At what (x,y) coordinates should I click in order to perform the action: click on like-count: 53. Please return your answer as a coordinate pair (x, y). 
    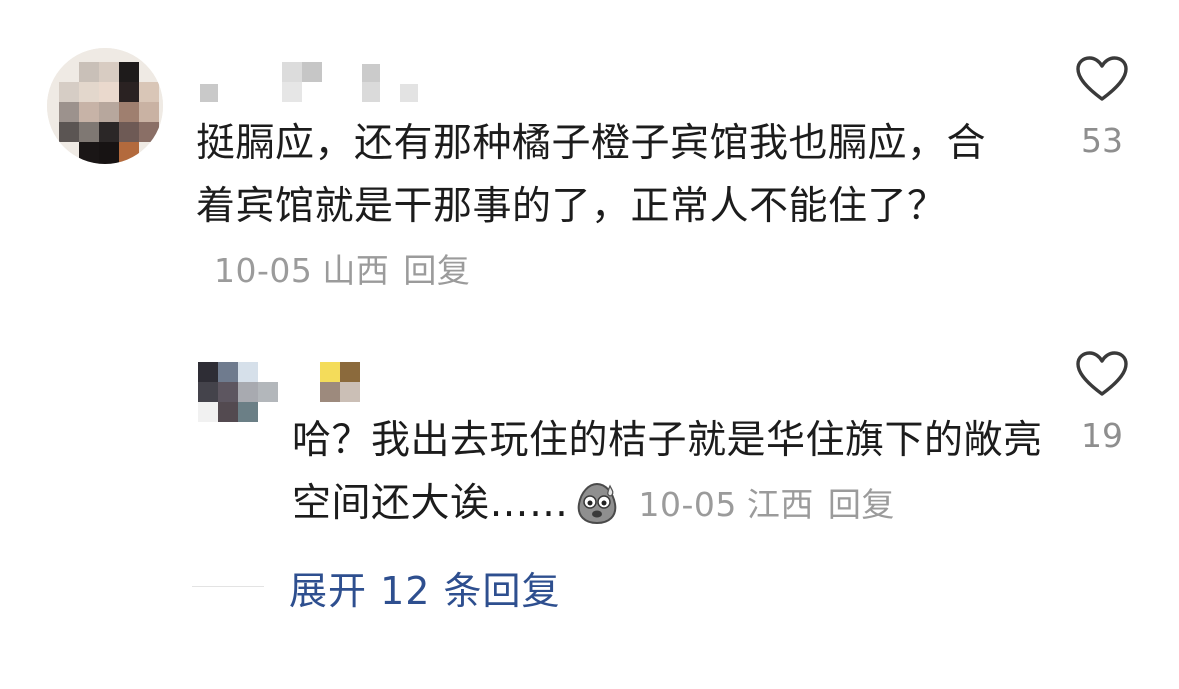
    Looking at the image, I should click on (1102, 140).